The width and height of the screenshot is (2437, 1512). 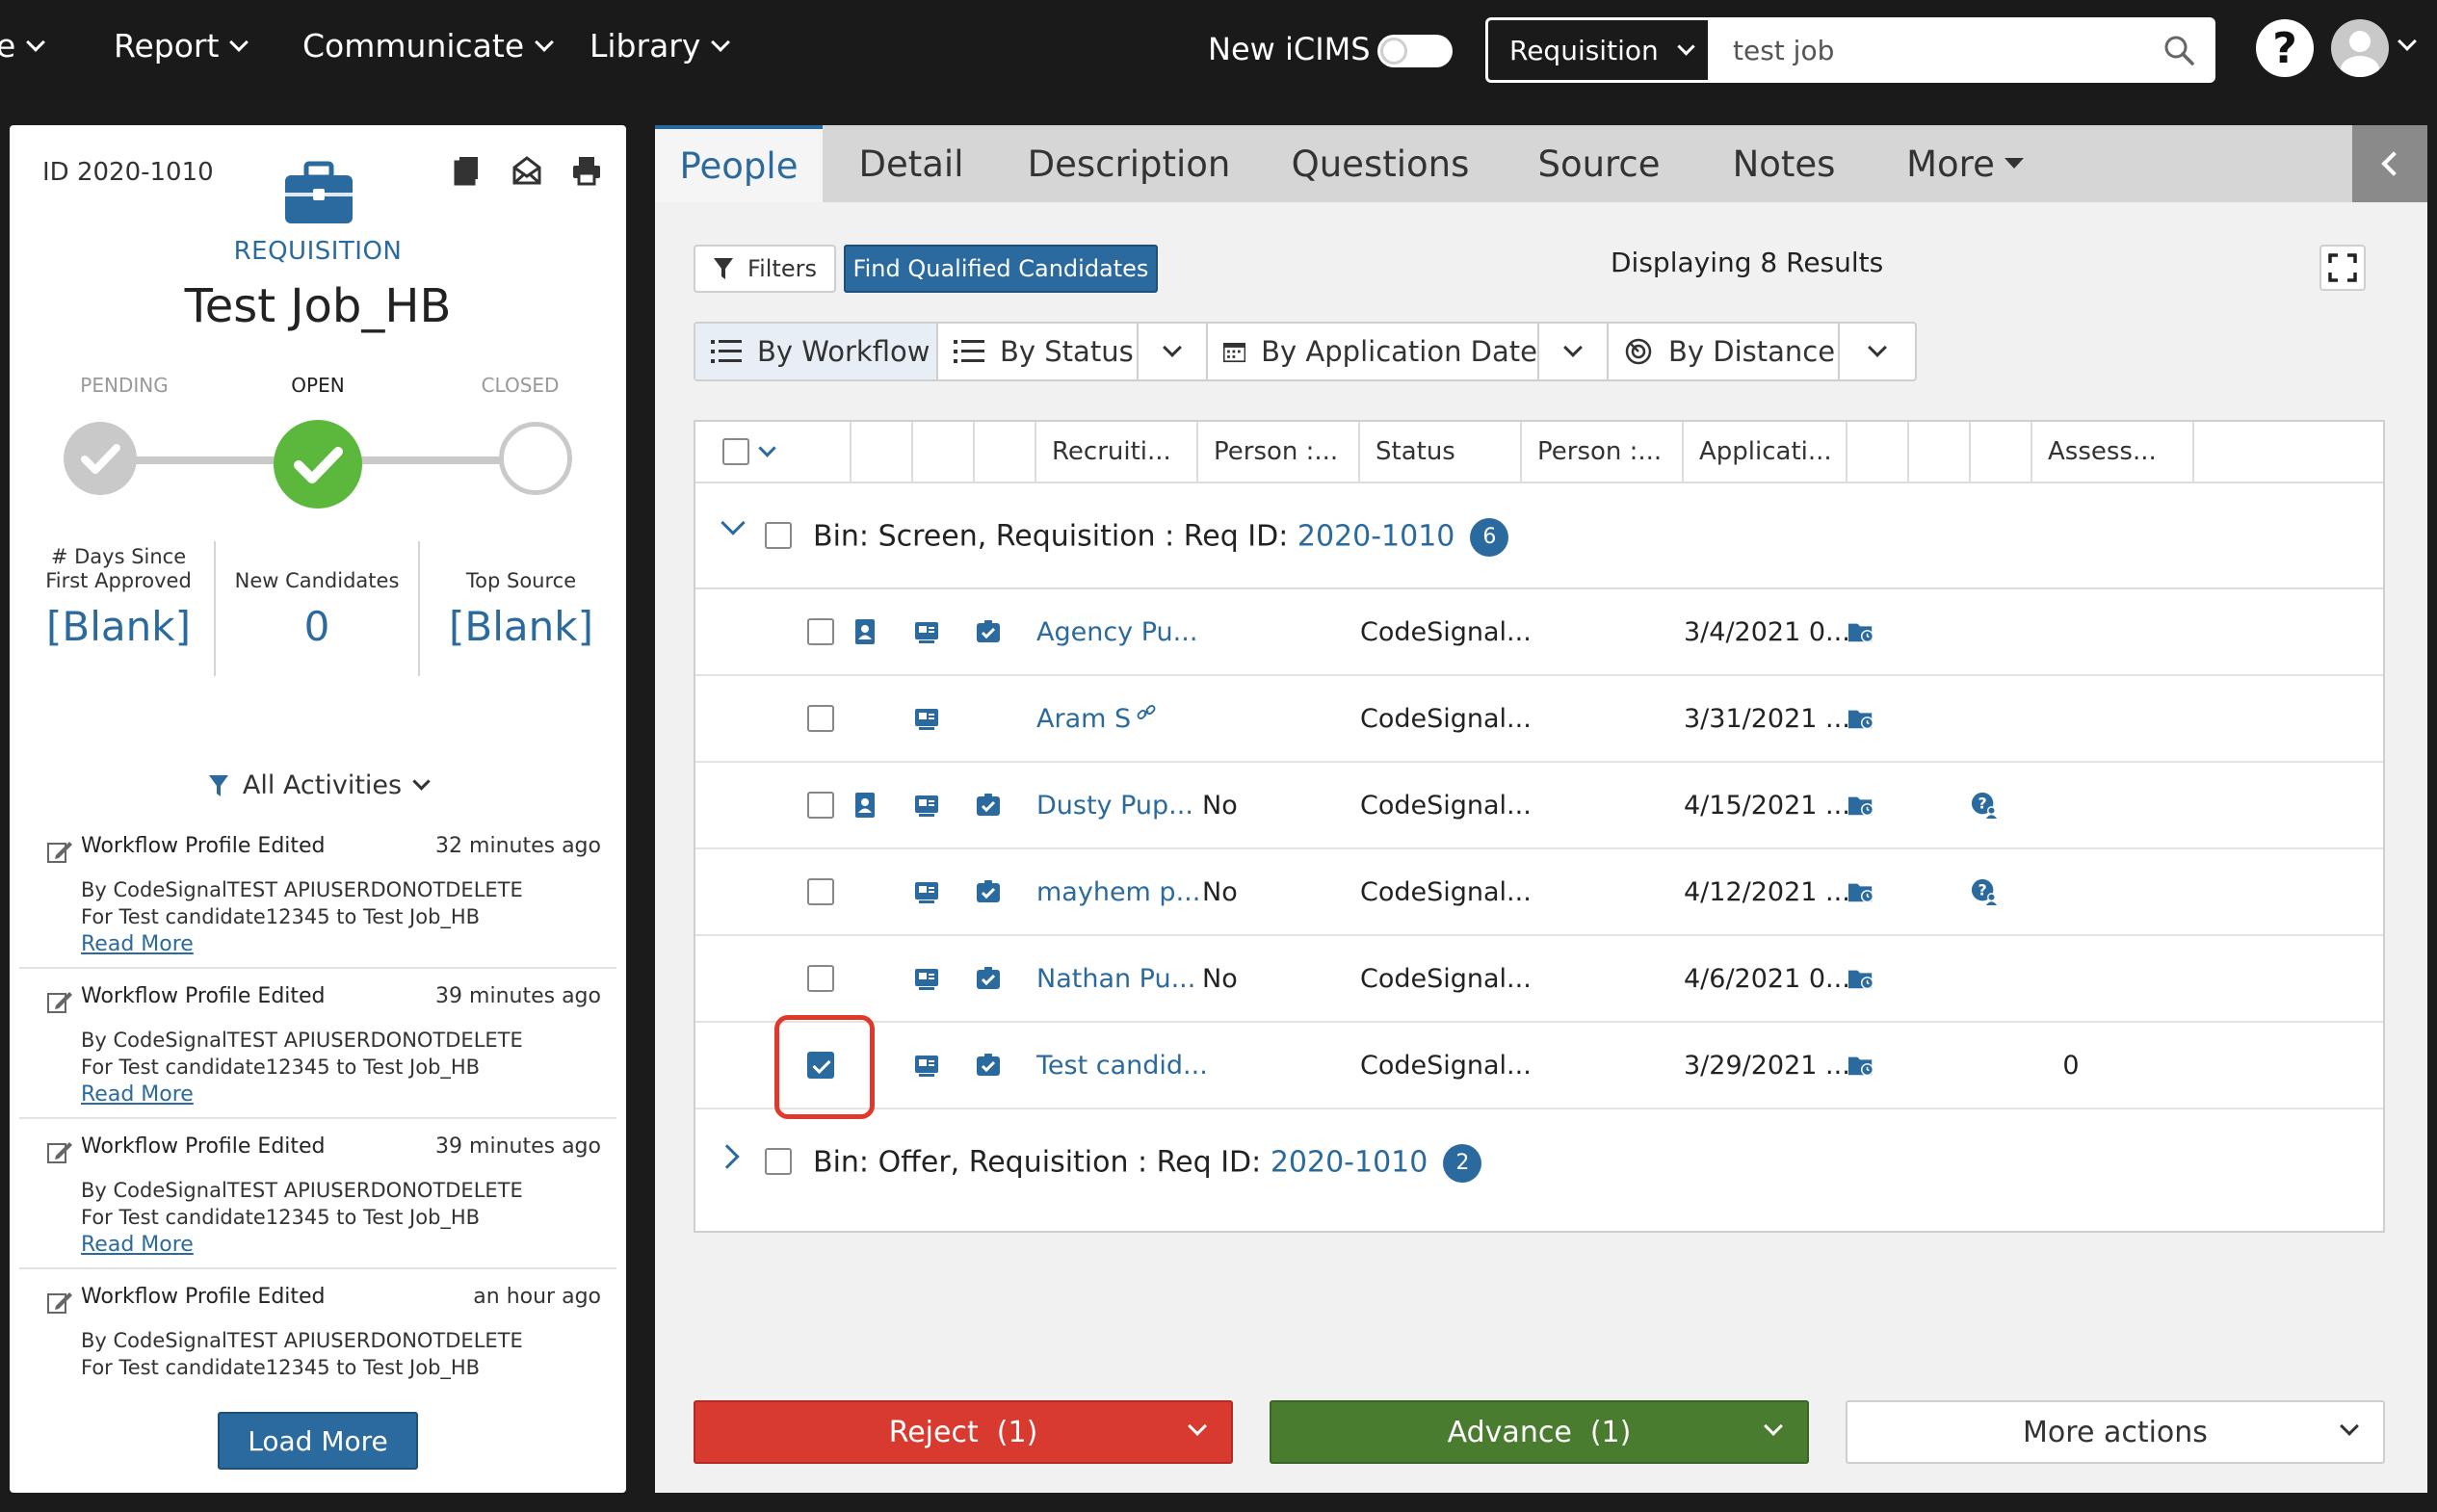 I want to click on nav-item-partial: e, so click(x=23, y=46).